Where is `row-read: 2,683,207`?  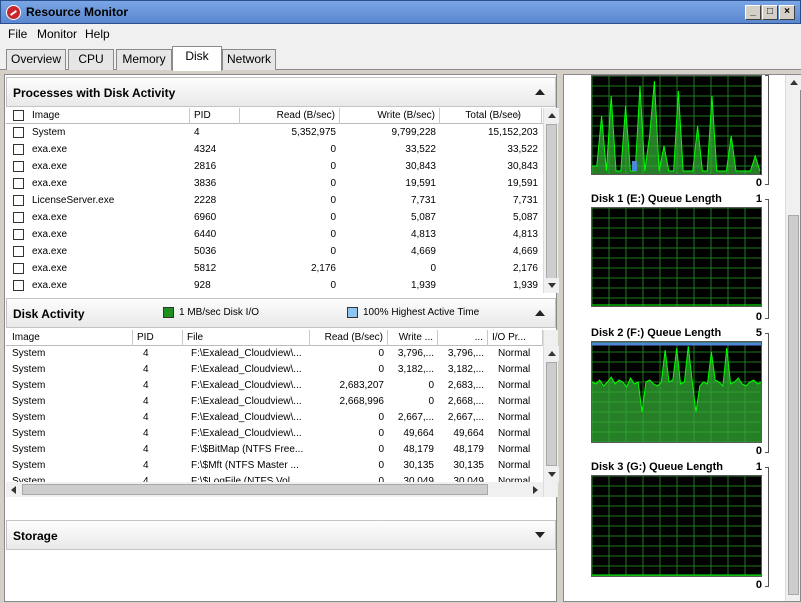
row-read: 2,683,207 is located at coordinates (362, 385).